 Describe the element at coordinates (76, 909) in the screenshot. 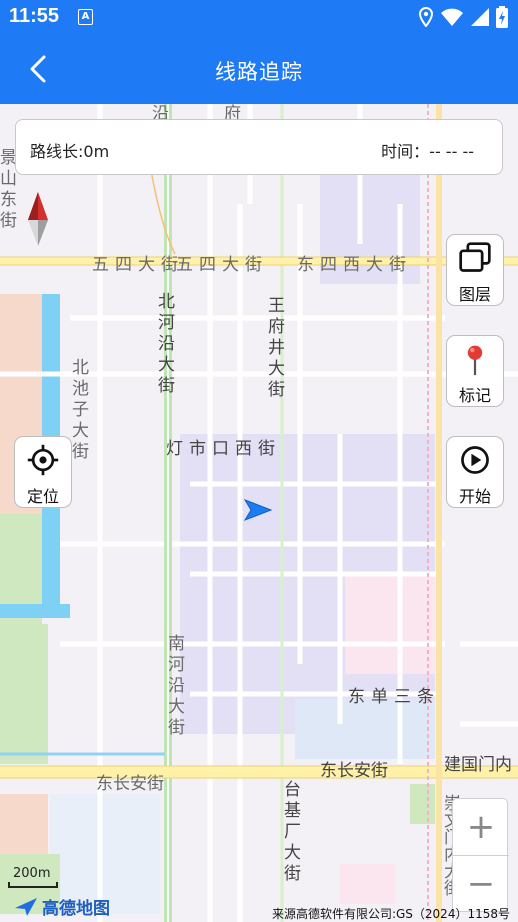

I see `amap-logo-text: 高德地图` at that location.